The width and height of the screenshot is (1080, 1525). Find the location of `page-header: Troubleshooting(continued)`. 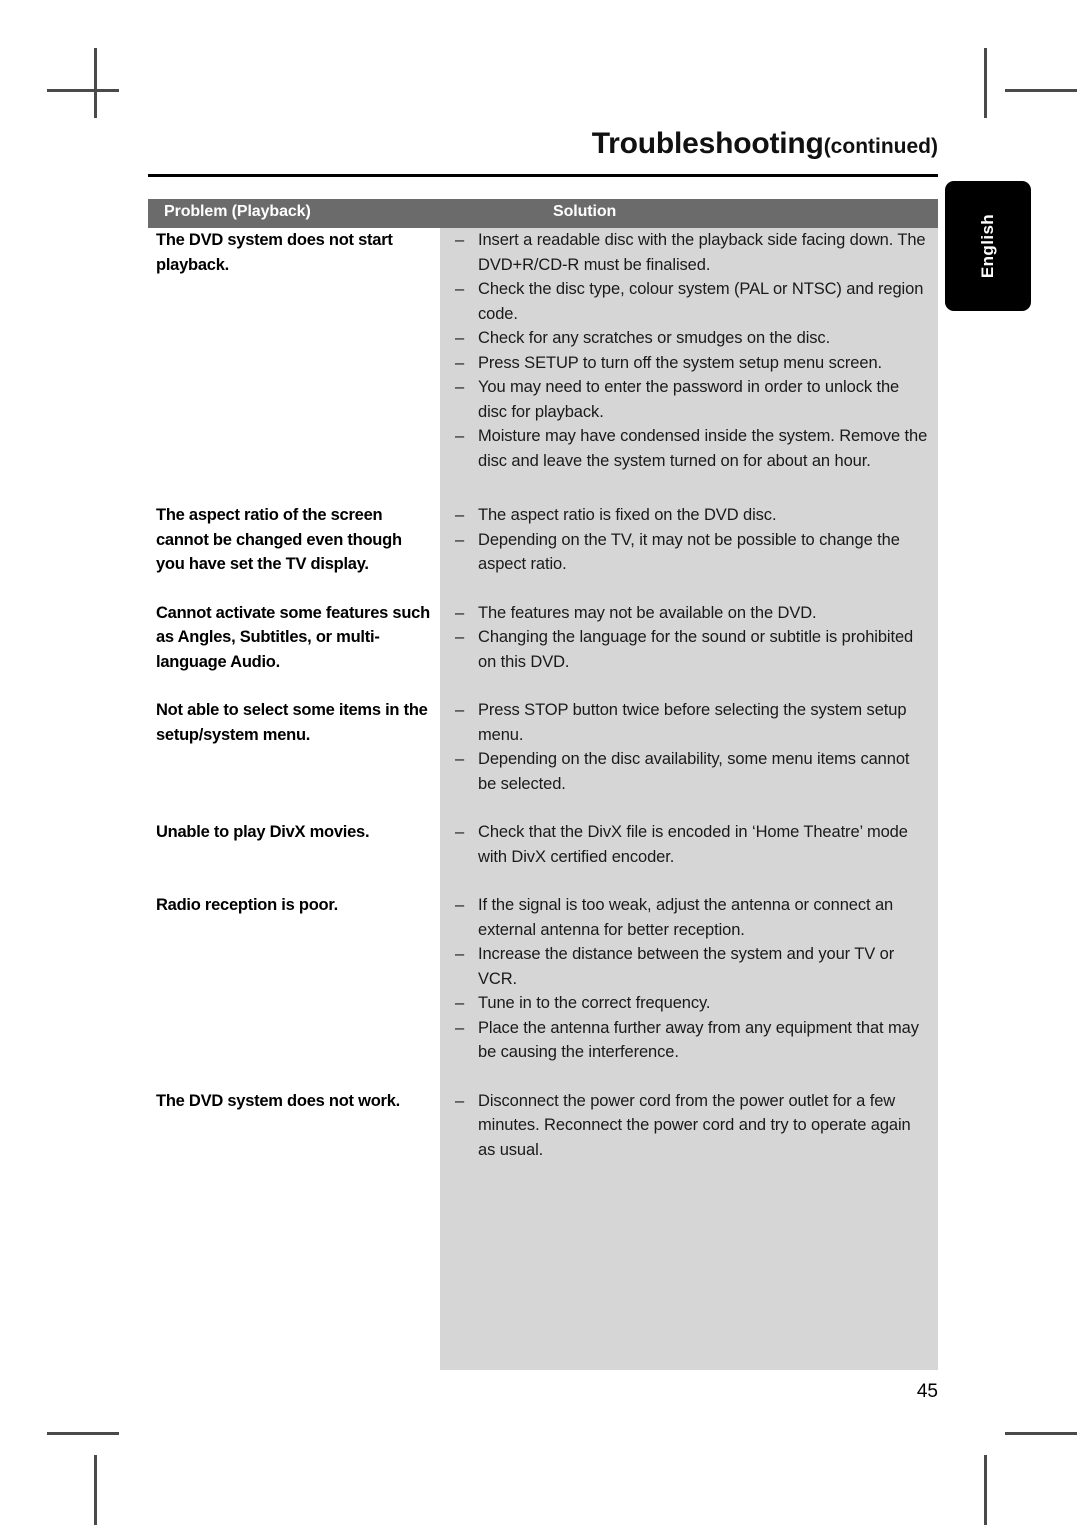

page-header: Troubleshooting(continued) is located at coordinates (543, 144).